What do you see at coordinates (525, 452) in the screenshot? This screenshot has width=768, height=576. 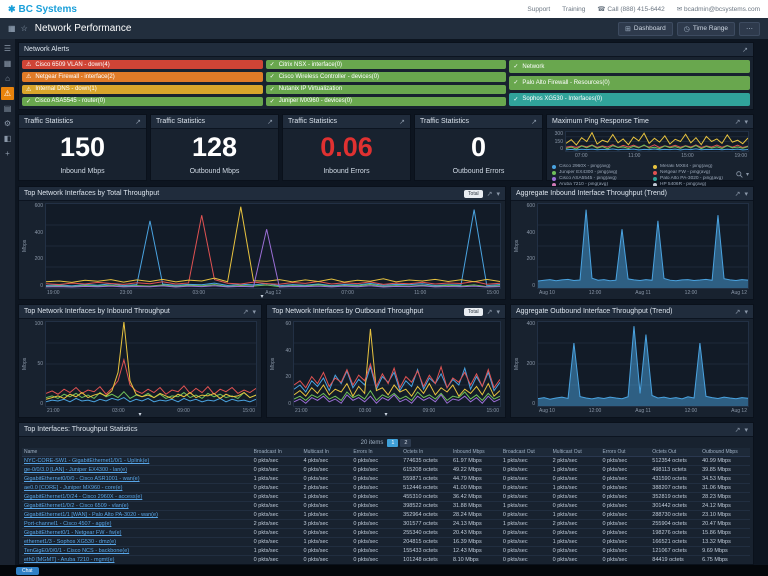 I see `column-header: Broadcast Out` at bounding box center [525, 452].